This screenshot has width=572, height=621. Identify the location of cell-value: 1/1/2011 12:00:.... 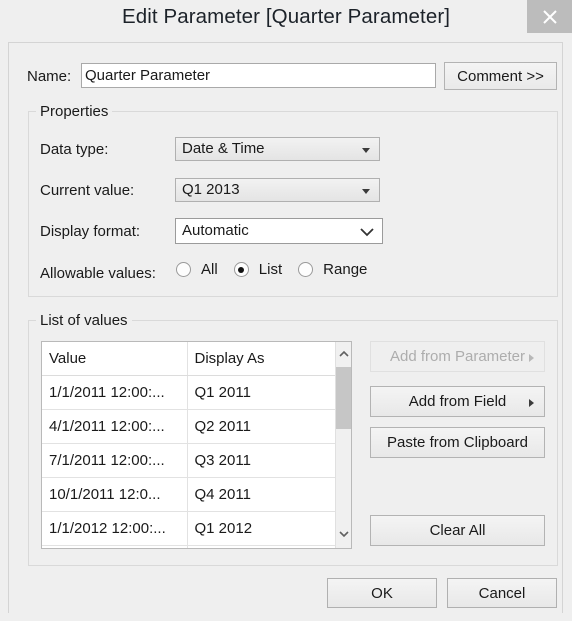
(115, 392).